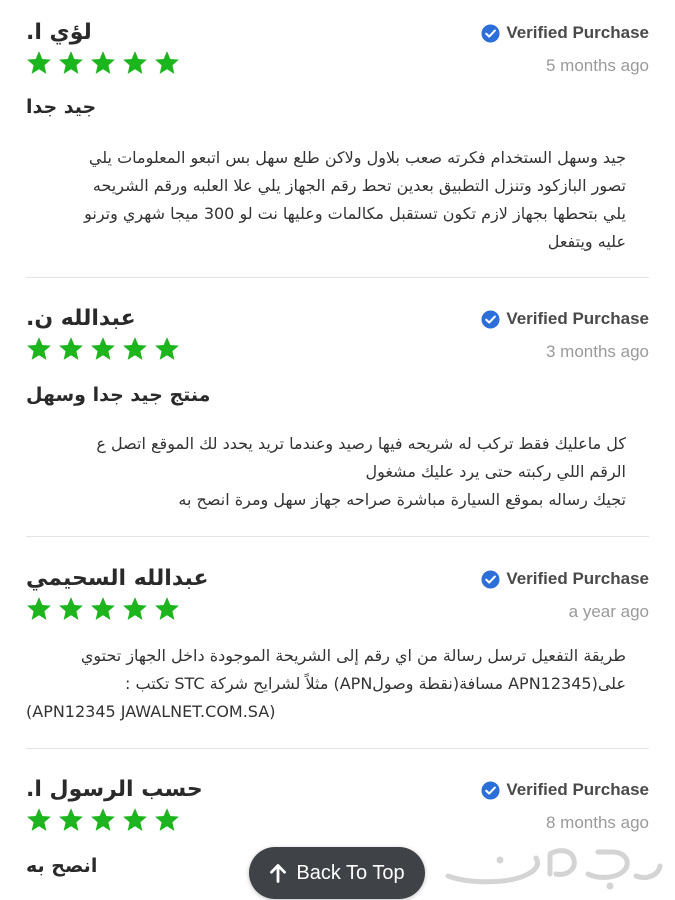 The width and height of the screenshot is (675, 900). Describe the element at coordinates (278, 873) in the screenshot. I see `up-arrow-icon` at that location.